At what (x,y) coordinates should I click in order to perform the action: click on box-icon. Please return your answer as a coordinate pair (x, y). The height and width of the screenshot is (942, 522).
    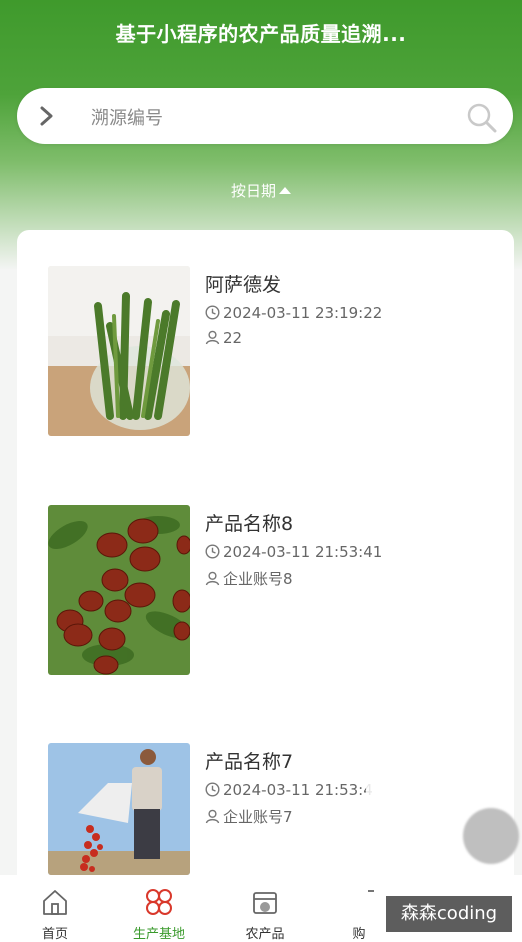
    Looking at the image, I should click on (265, 903).